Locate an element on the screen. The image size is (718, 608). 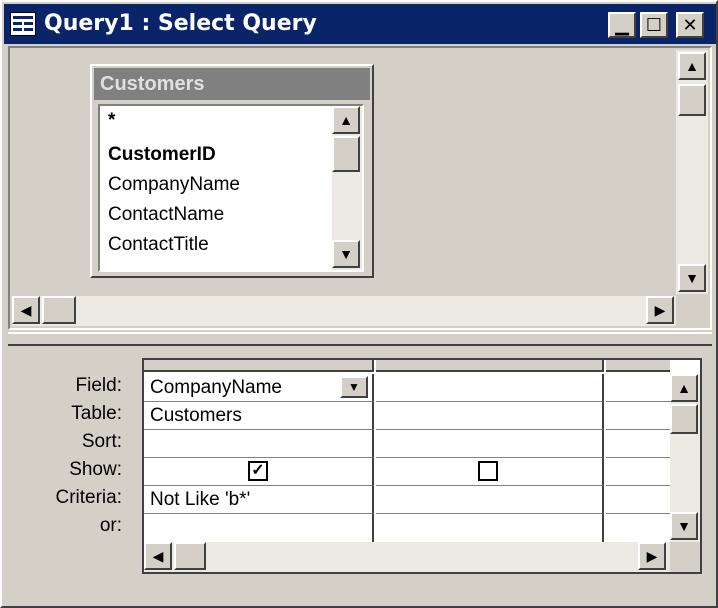
row-label-show: Show: is located at coordinates (95, 469).